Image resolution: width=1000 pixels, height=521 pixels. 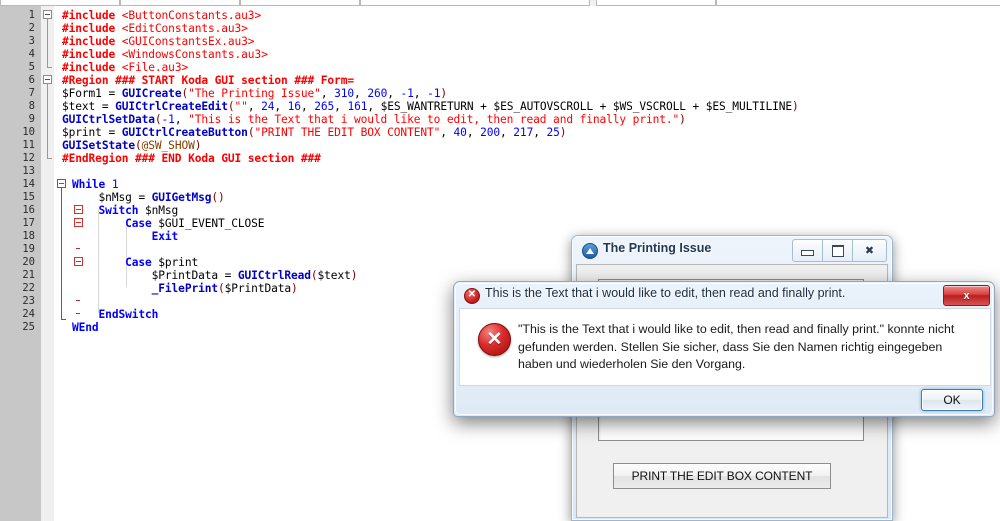 I want to click on line-number: 20, so click(x=28, y=262).